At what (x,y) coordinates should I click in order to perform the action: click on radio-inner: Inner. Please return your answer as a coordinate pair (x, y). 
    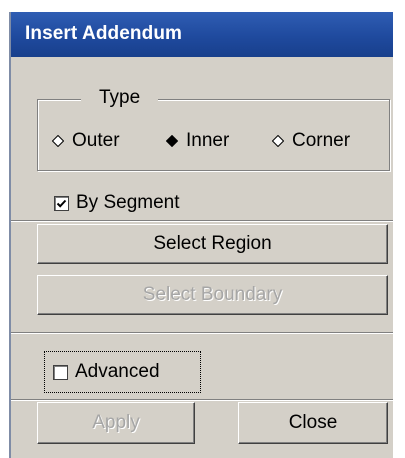
    Looking at the image, I should click on (196, 141).